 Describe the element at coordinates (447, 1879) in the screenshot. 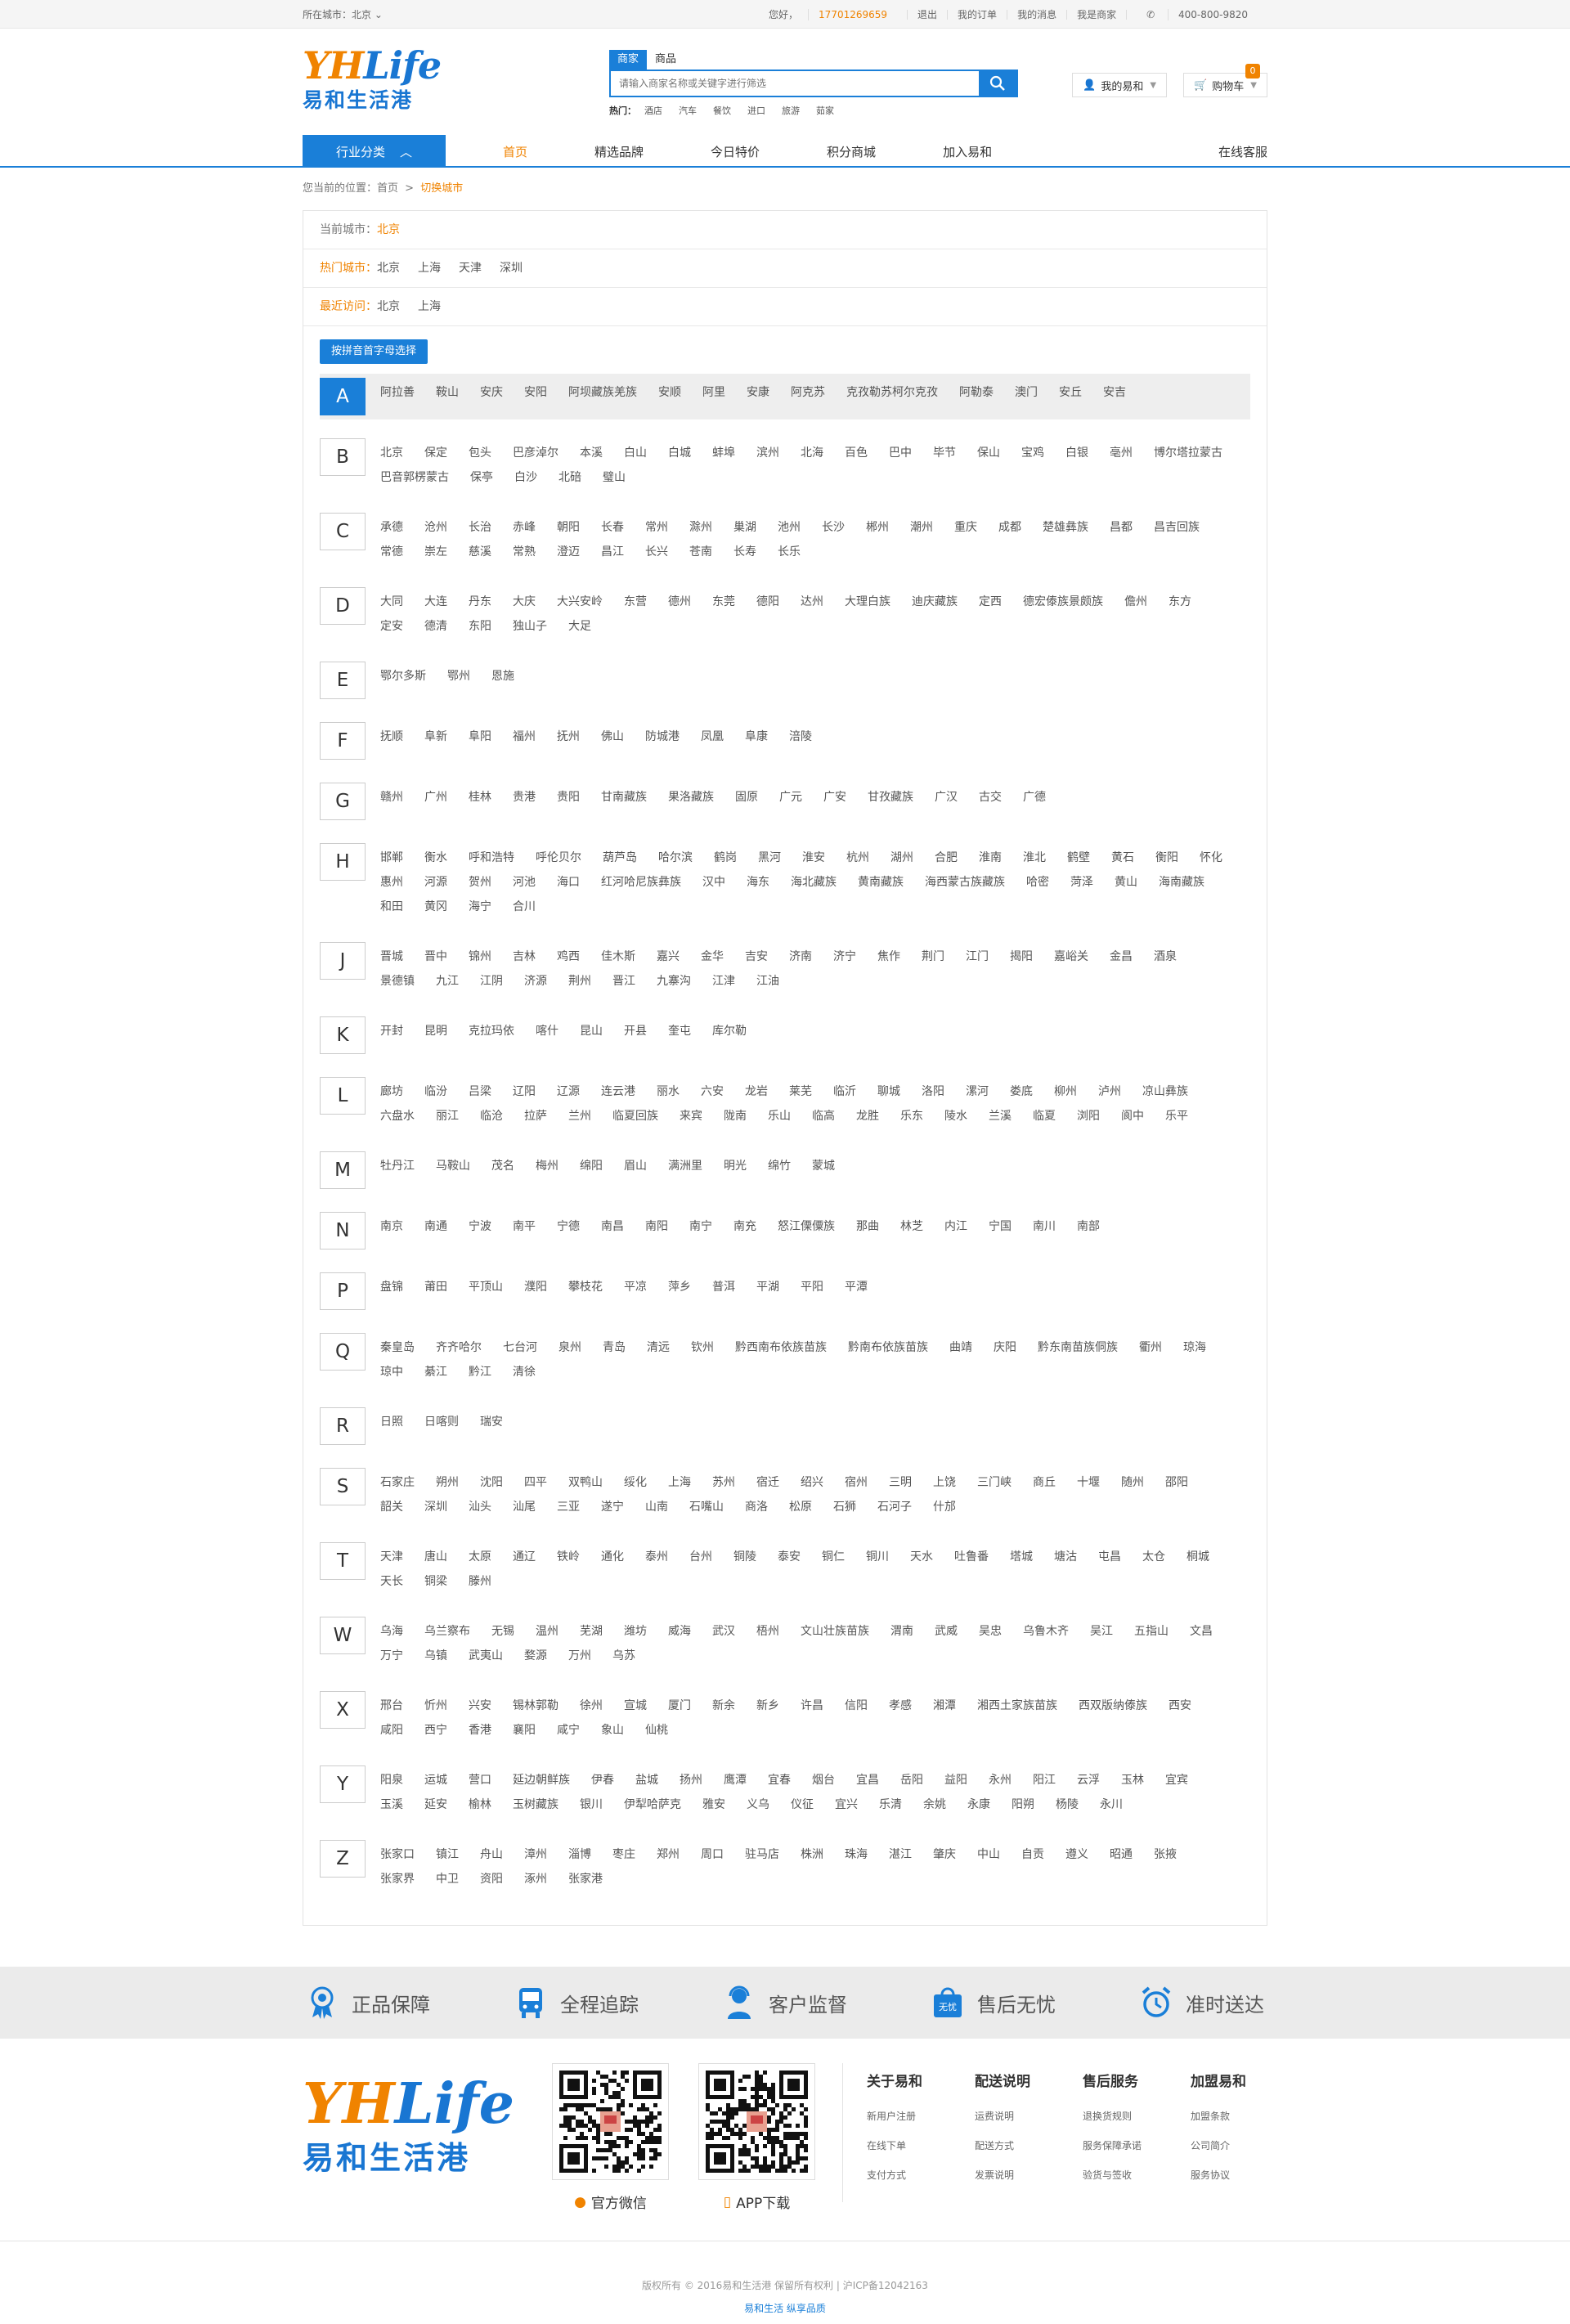

I see `city-link: 中卫` at that location.